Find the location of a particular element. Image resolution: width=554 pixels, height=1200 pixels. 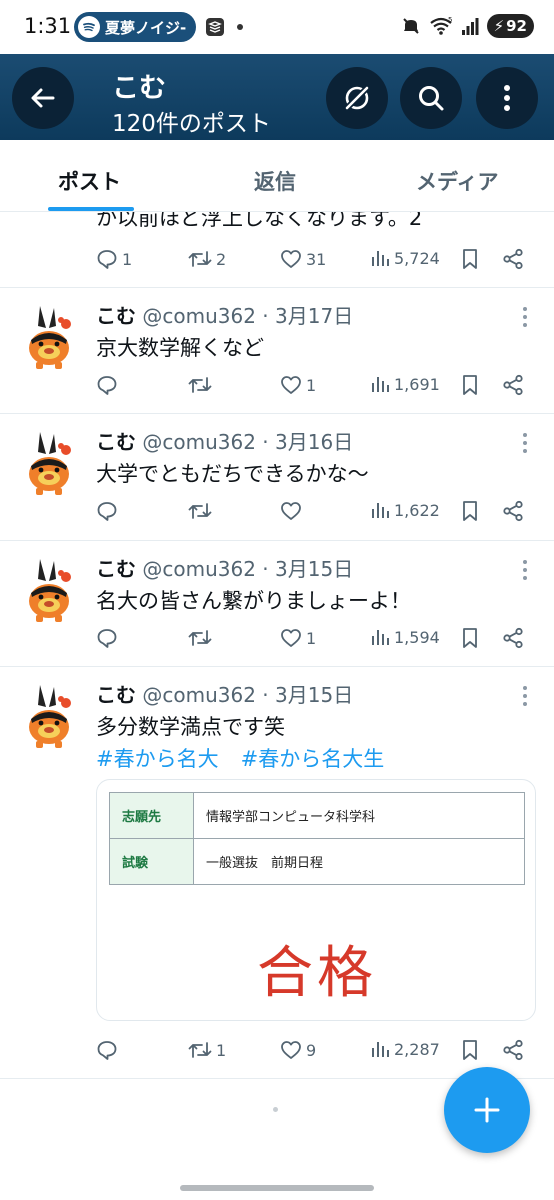

tweet-date: 3月16日 is located at coordinates (314, 442).